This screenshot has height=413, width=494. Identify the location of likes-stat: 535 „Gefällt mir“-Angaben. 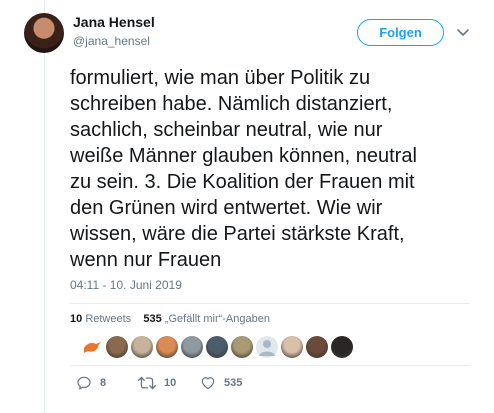
(206, 319).